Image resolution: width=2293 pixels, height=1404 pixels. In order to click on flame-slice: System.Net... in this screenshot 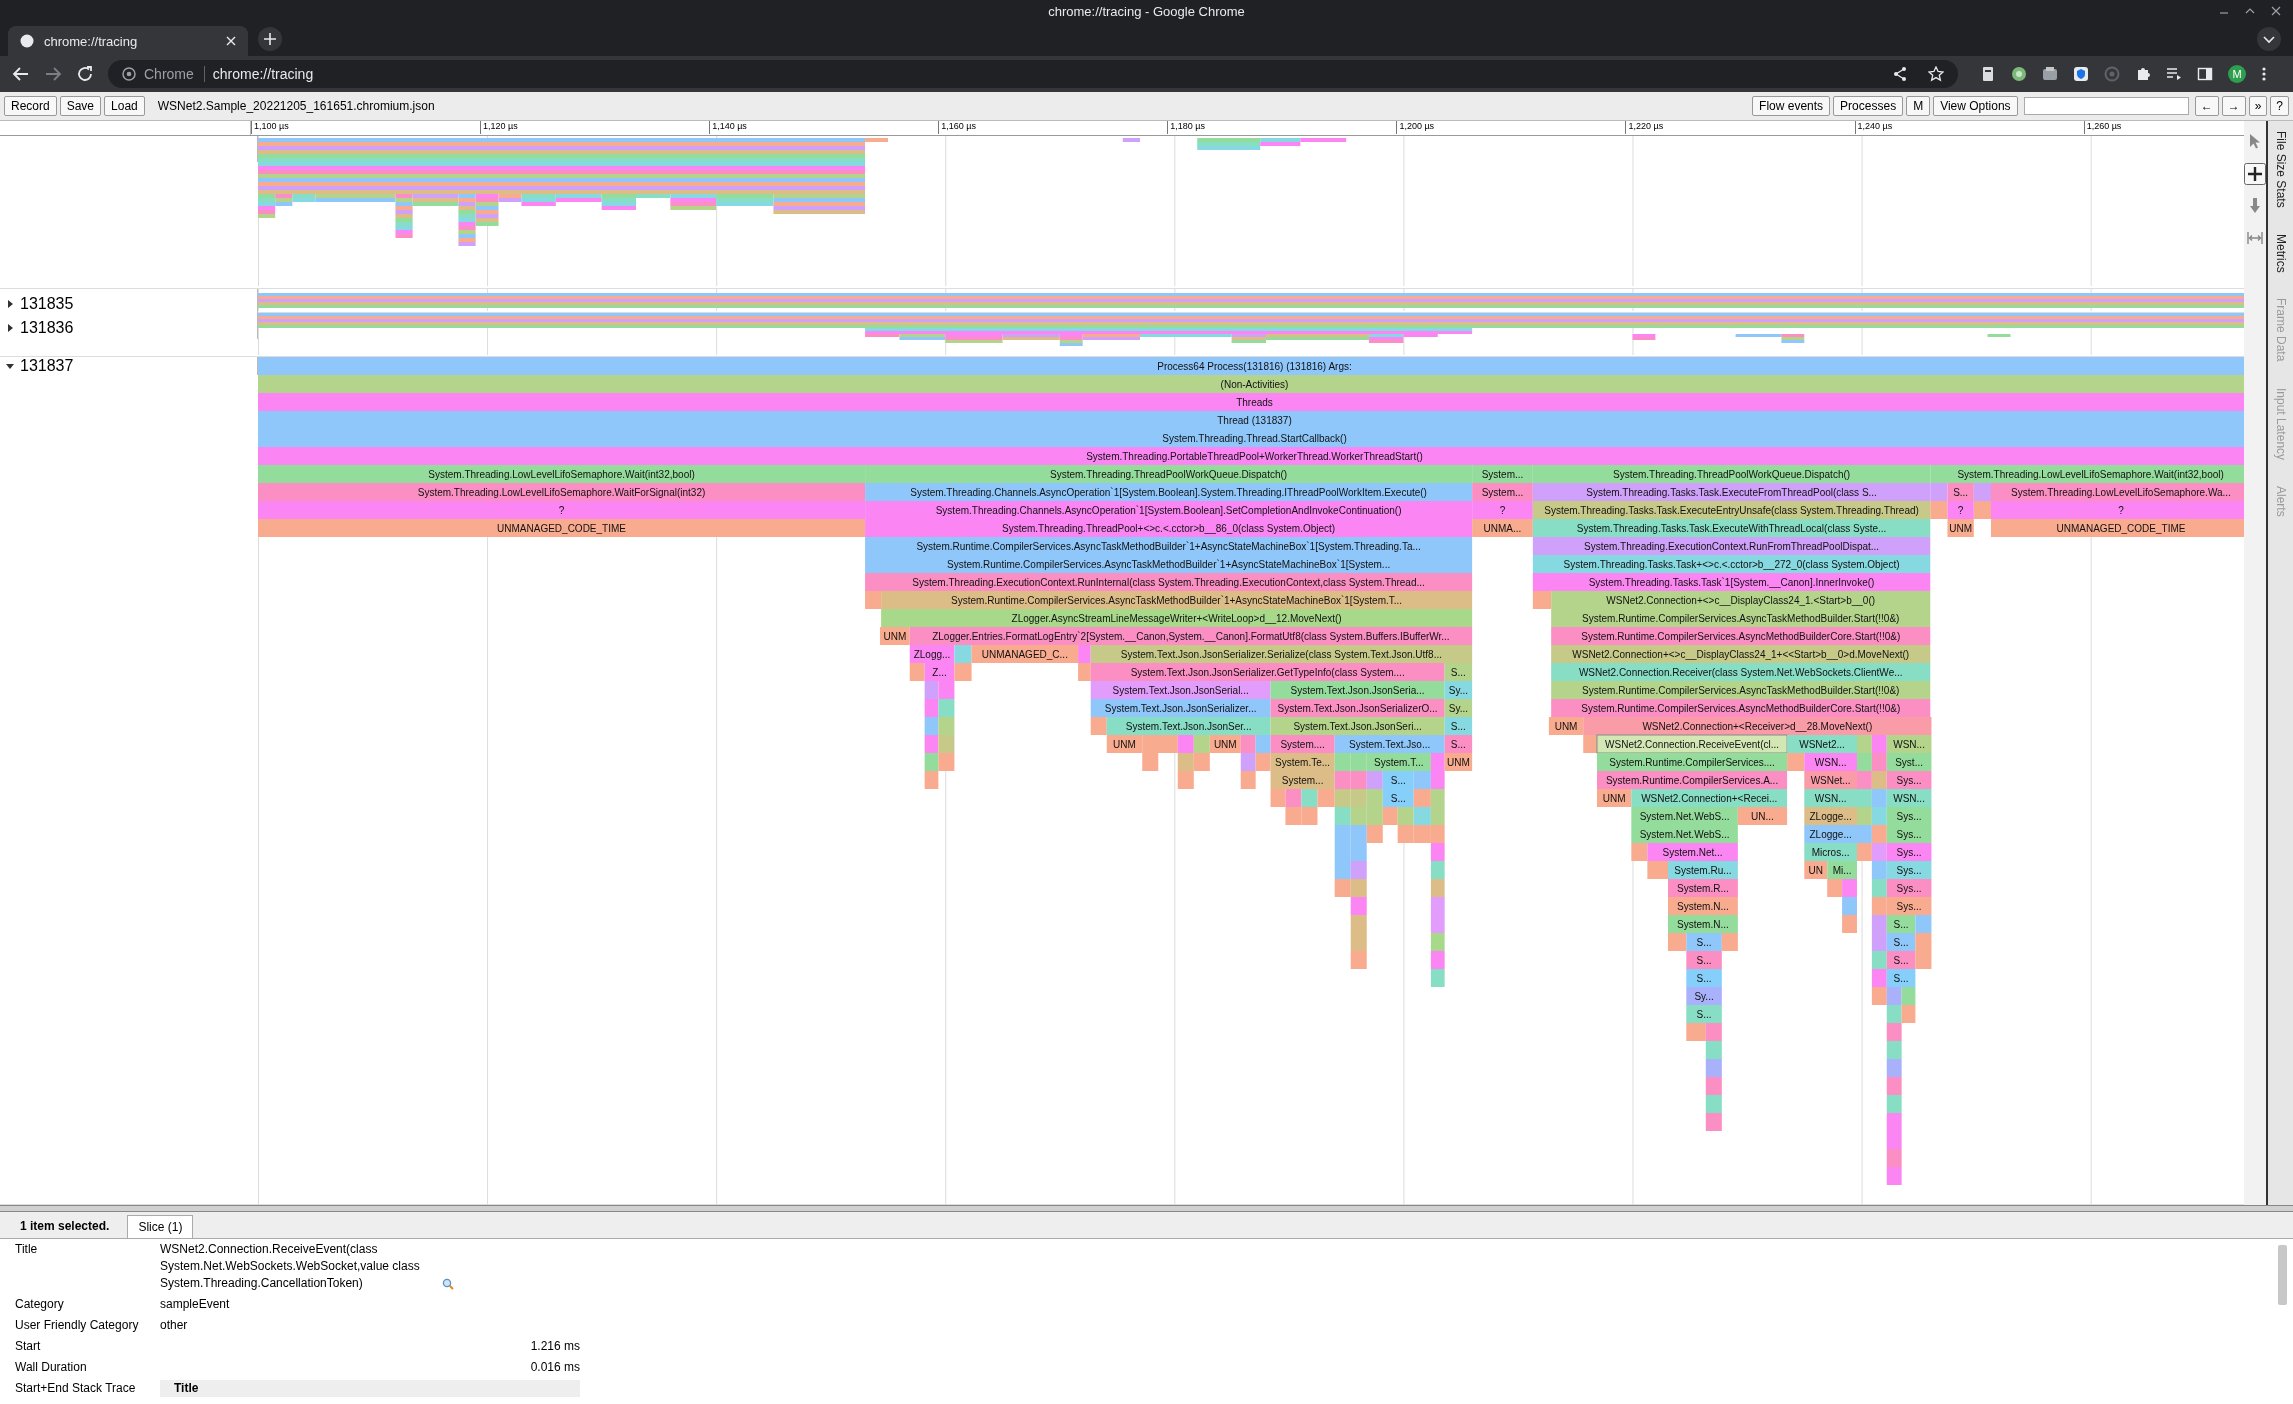, I will do `click(1692, 852)`.